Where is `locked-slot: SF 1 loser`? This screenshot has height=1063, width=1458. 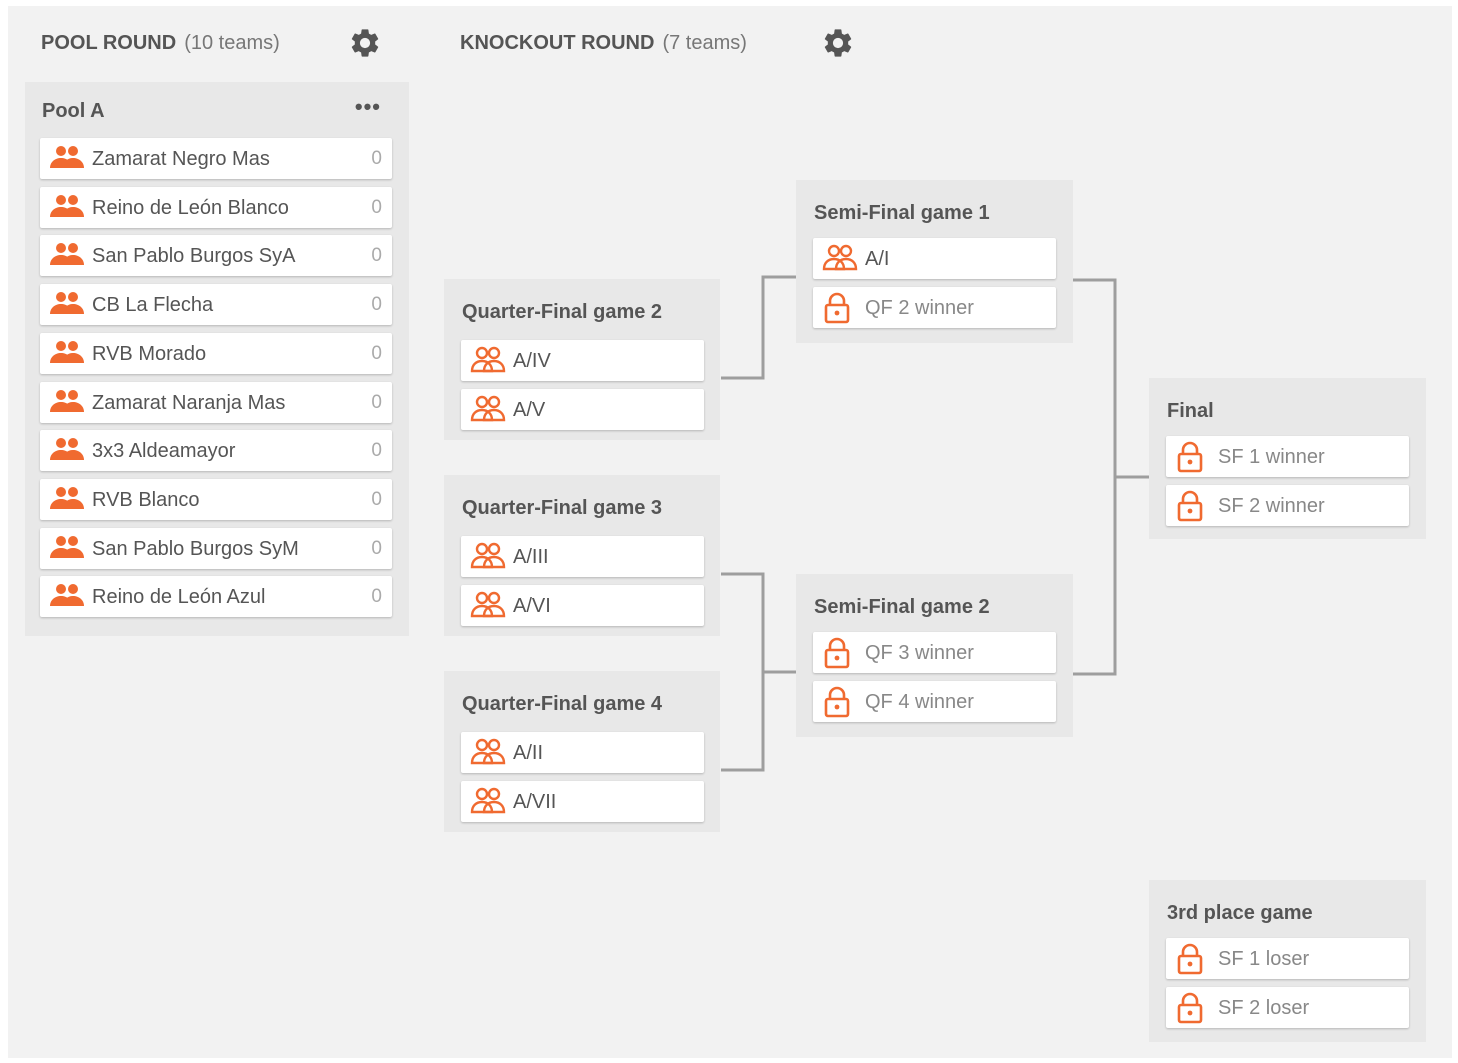 locked-slot: SF 1 loser is located at coordinates (1287, 958).